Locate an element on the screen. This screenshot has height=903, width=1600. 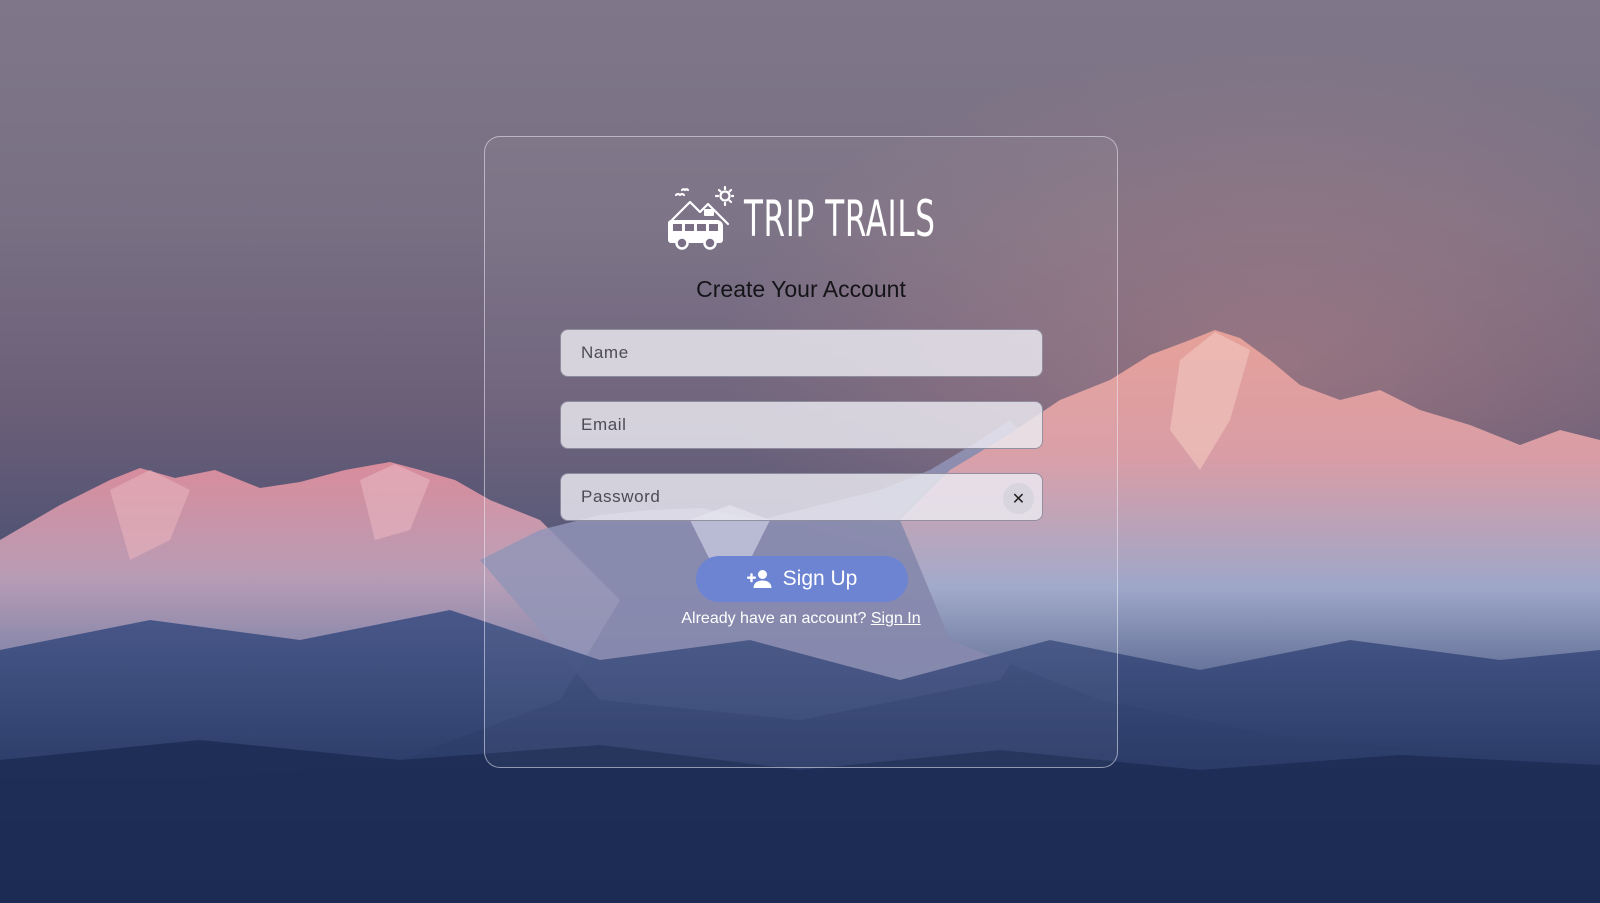
signin-link: Sign In is located at coordinates (896, 618).